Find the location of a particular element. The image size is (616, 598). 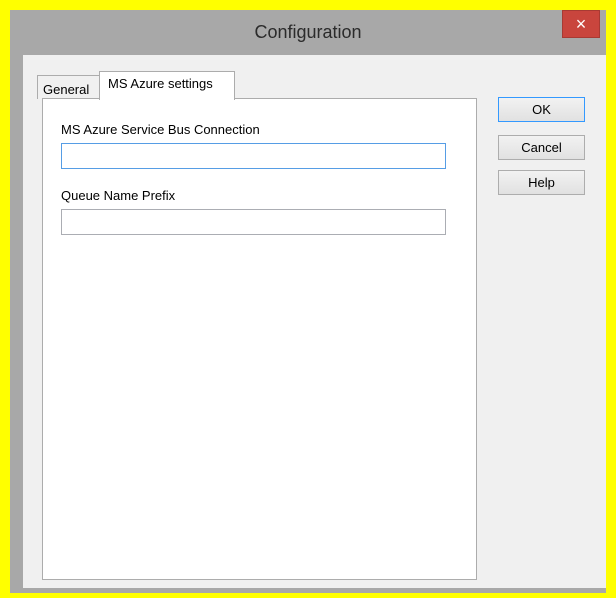

tab-ms-azure-settings: MS Azure settings is located at coordinates (167, 85).